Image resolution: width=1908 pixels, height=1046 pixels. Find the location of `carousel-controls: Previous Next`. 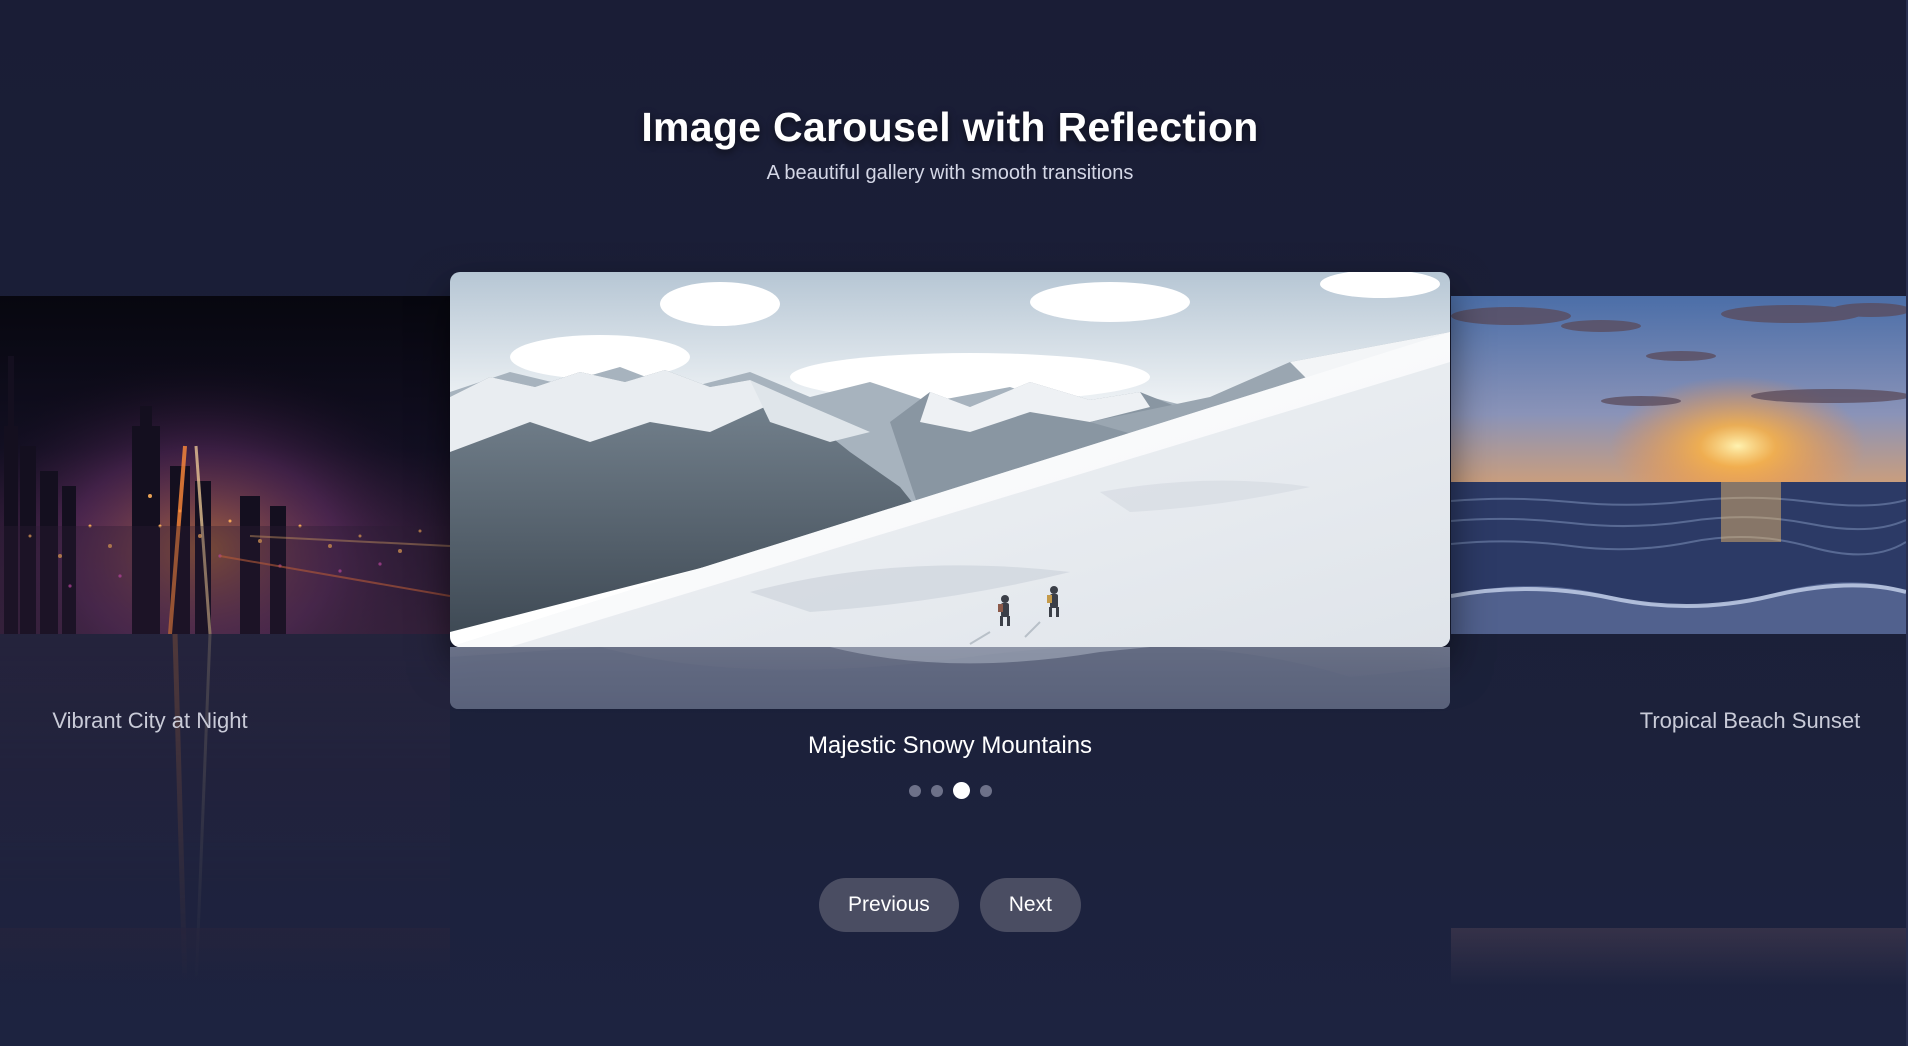

carousel-controls: Previous Next is located at coordinates (950, 905).